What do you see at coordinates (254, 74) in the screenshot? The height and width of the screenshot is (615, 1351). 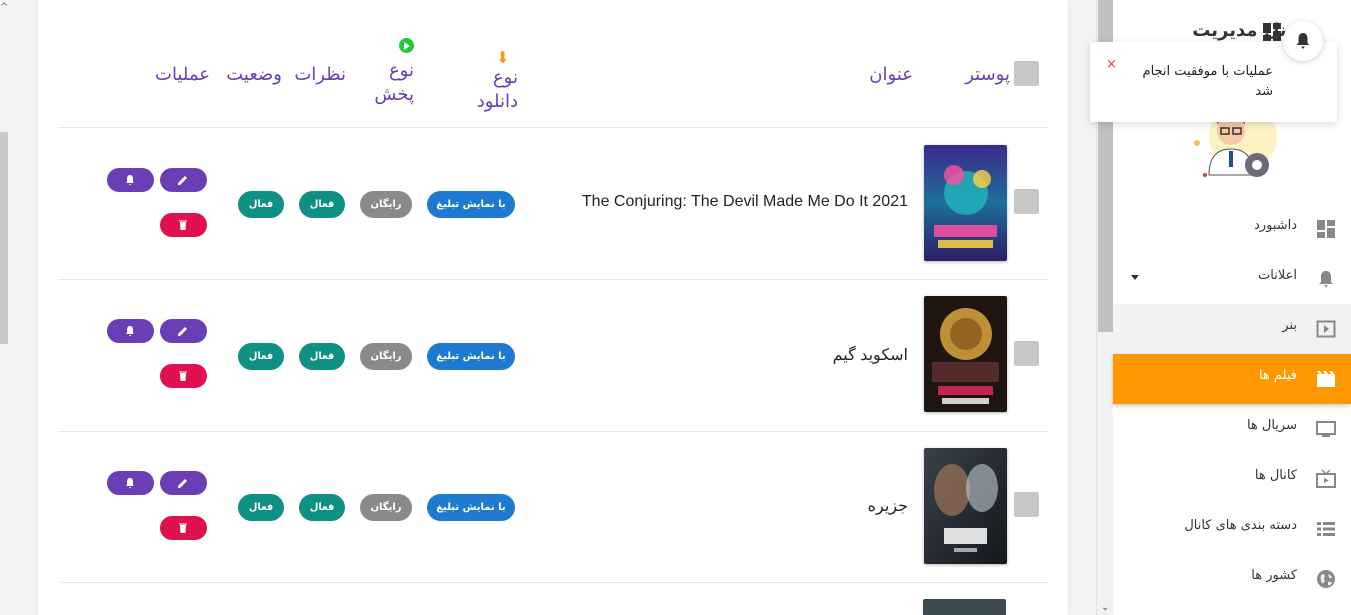 I see `header-status: وضعیت` at bounding box center [254, 74].